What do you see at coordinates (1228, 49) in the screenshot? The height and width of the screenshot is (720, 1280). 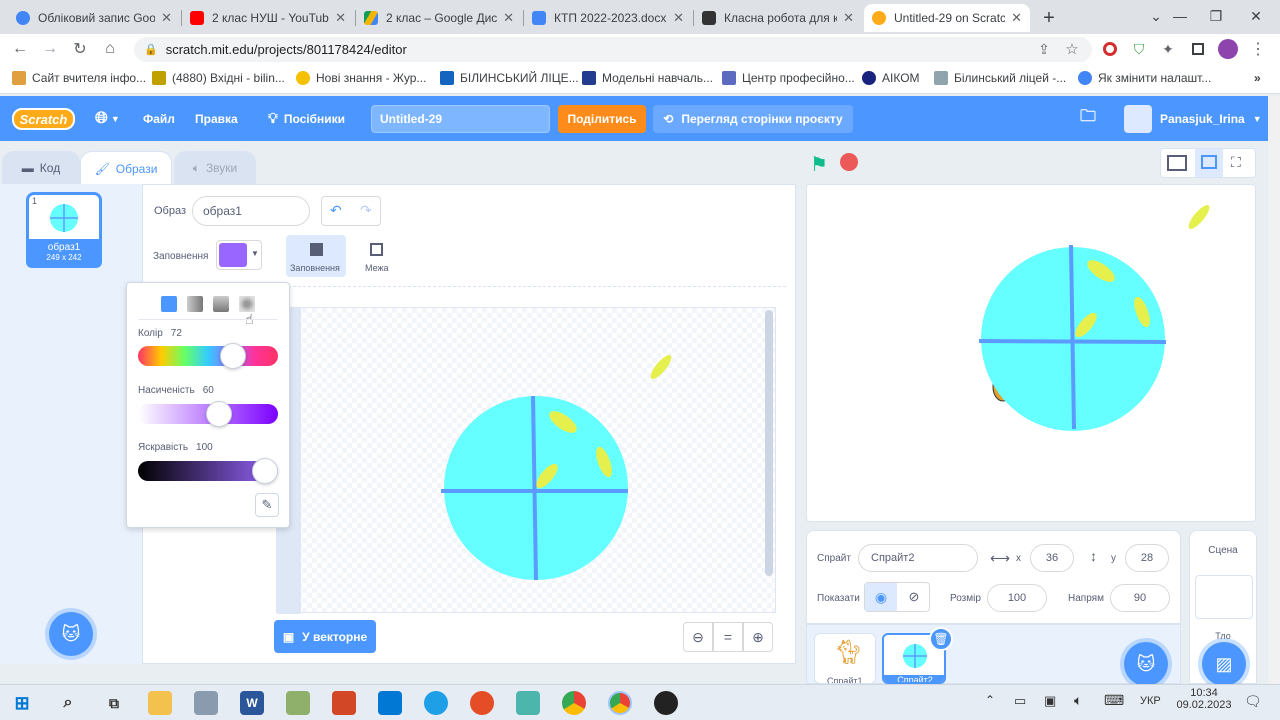 I see `avatar` at bounding box center [1228, 49].